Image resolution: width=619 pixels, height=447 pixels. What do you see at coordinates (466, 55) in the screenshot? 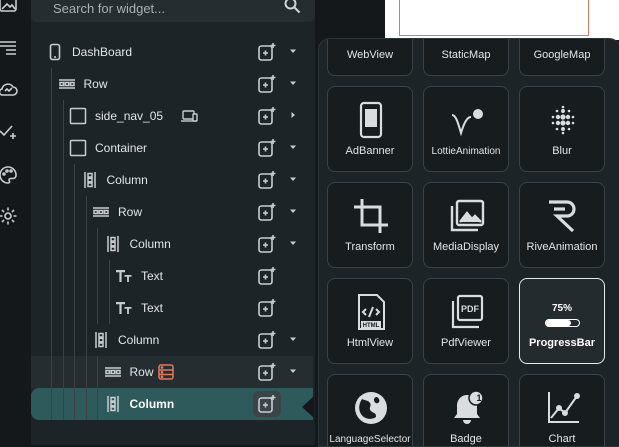
I see `widget-tile-label: StaticMap` at bounding box center [466, 55].